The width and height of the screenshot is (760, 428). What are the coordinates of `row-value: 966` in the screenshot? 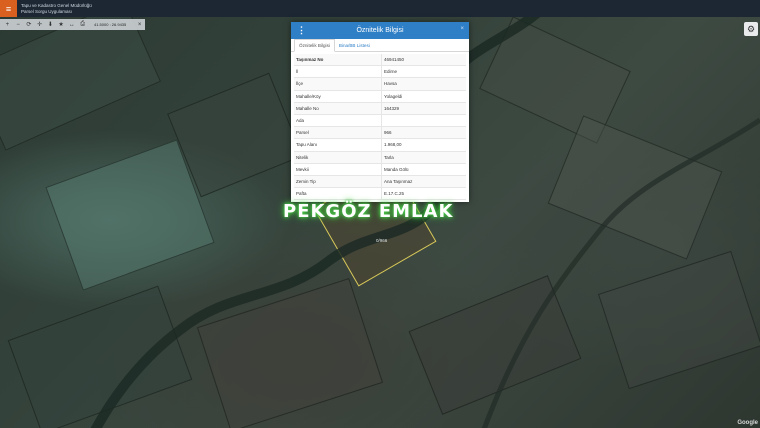 It's located at (388, 133).